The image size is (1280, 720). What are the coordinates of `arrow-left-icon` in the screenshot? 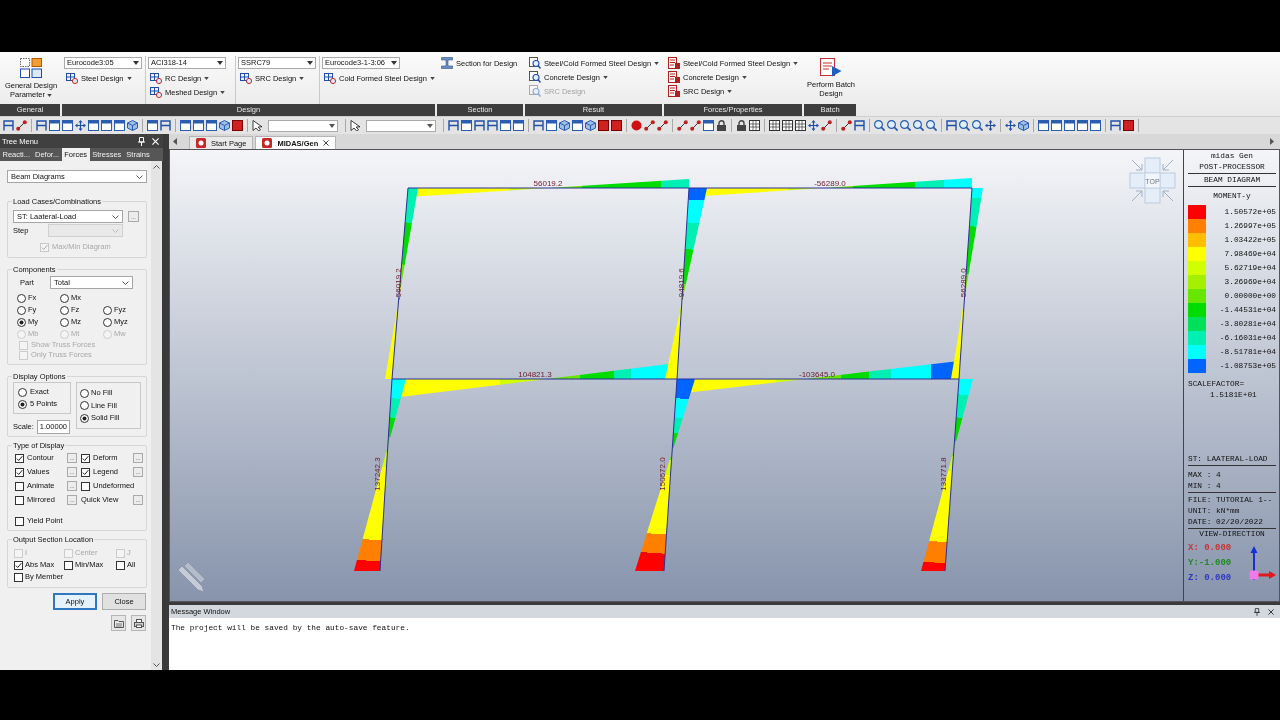 It's located at (175, 141).